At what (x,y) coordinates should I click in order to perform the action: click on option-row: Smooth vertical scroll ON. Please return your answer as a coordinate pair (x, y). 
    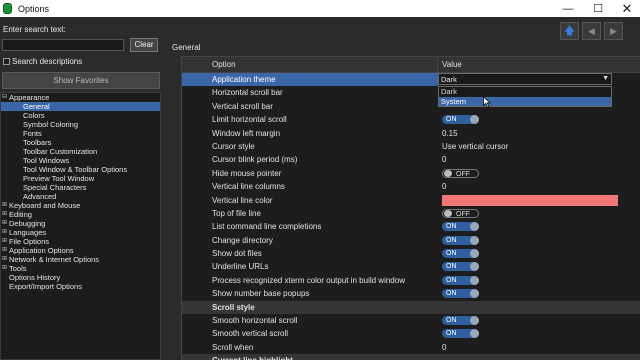
    Looking at the image, I should click on (411, 333).